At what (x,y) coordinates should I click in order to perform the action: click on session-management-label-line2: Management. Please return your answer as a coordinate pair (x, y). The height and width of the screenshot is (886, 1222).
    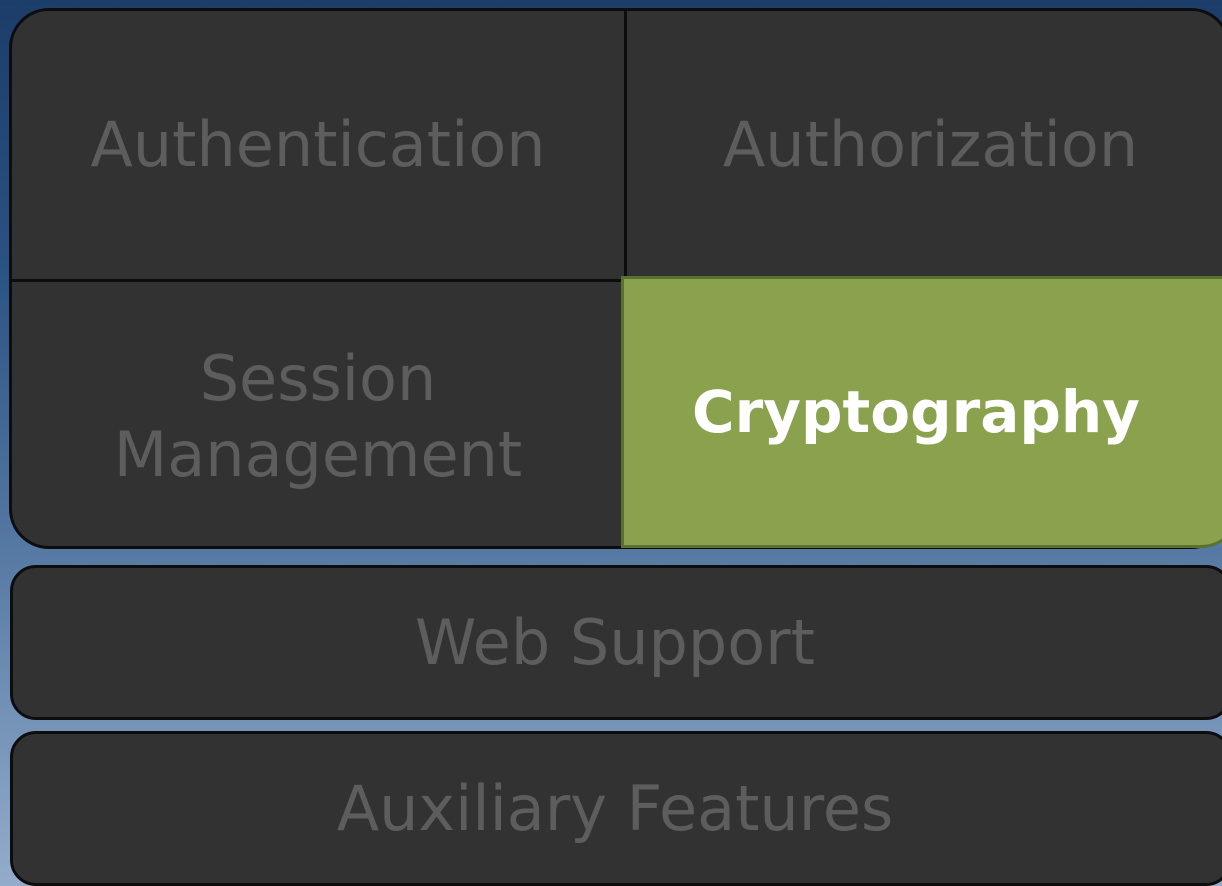
    Looking at the image, I should click on (318, 454).